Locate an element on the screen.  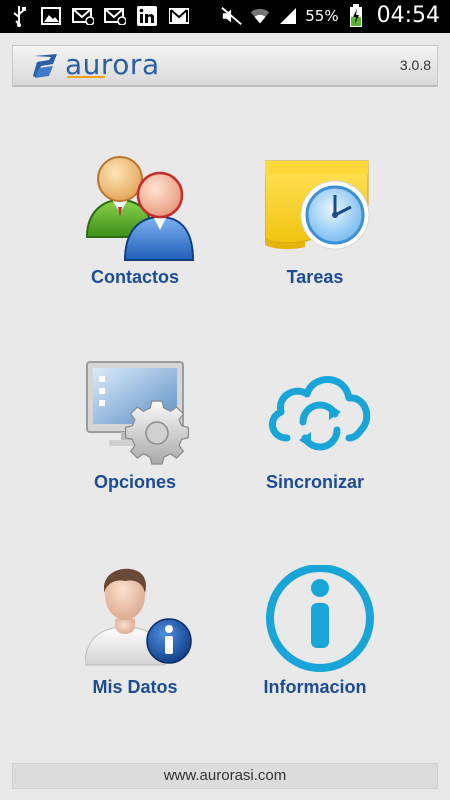
mis-datos-button: Mis Datos is located at coordinates (135, 650).